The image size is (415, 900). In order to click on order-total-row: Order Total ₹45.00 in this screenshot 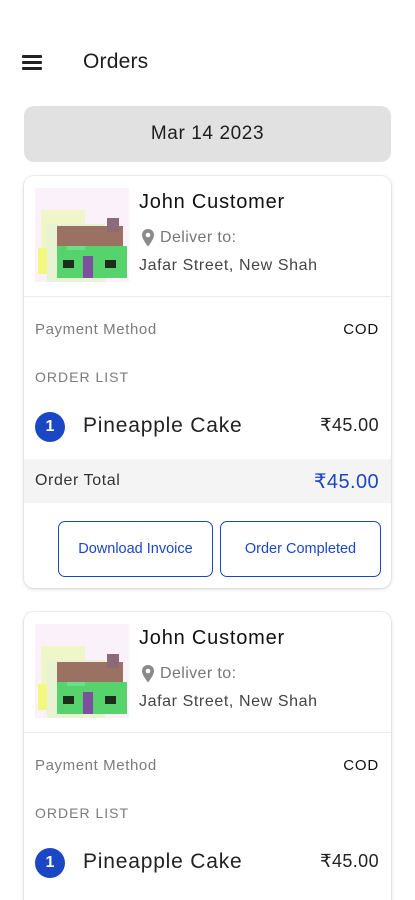, I will do `click(207, 481)`.